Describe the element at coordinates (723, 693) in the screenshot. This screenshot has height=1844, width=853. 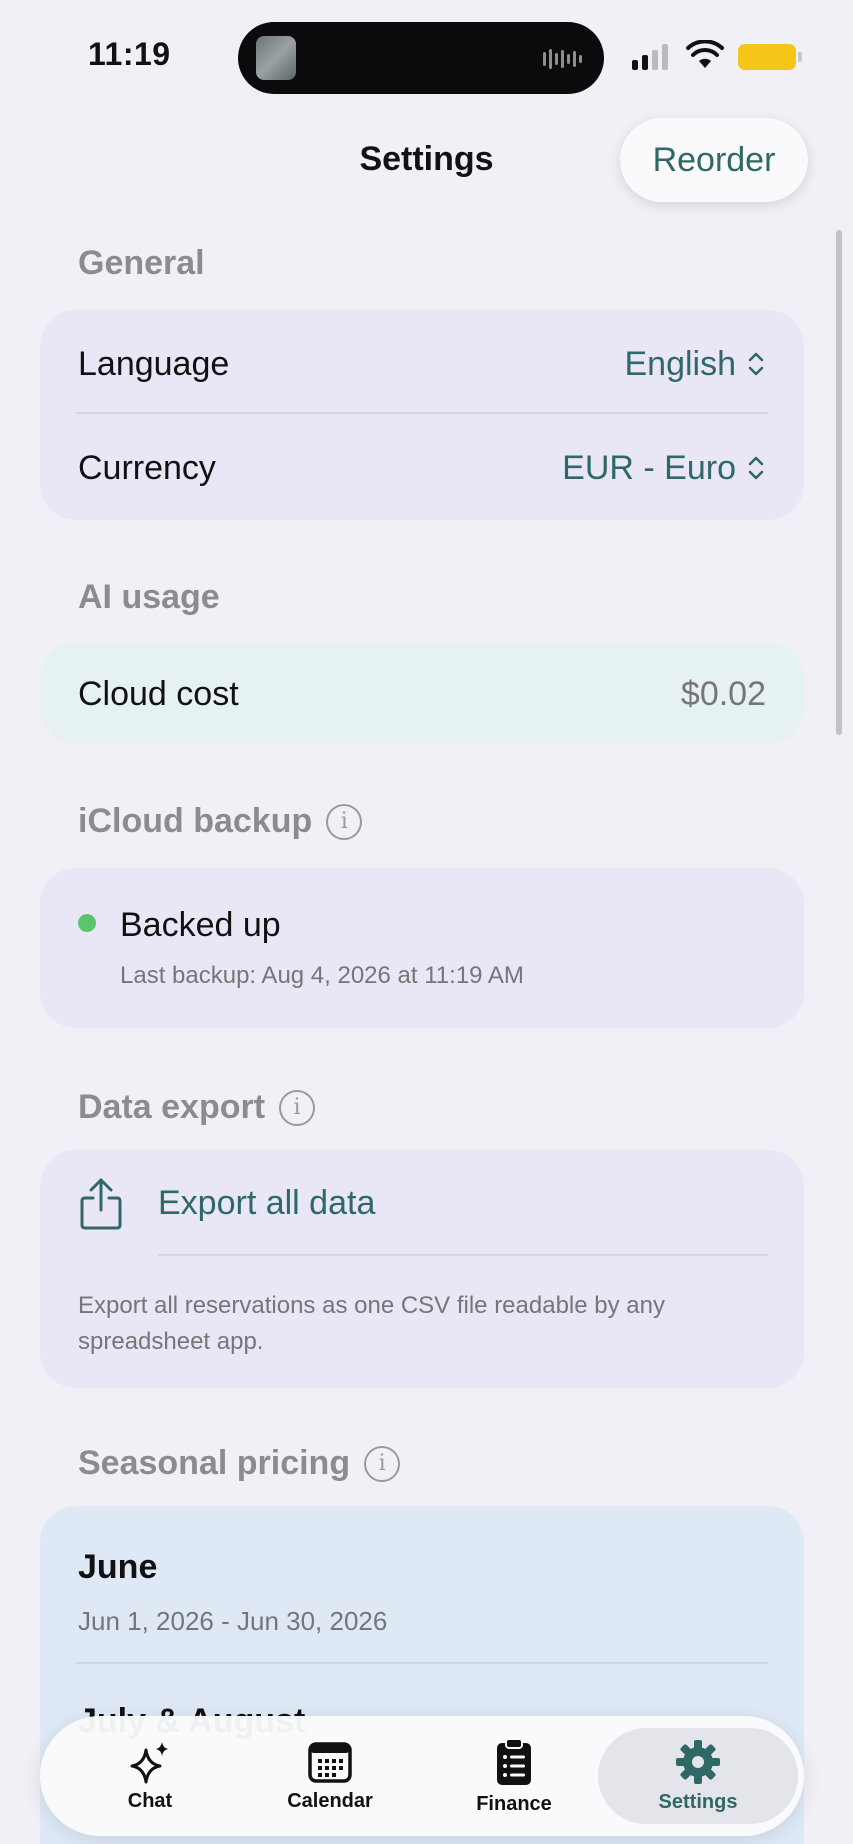
I see `cloud-cost-value: $0.02` at that location.